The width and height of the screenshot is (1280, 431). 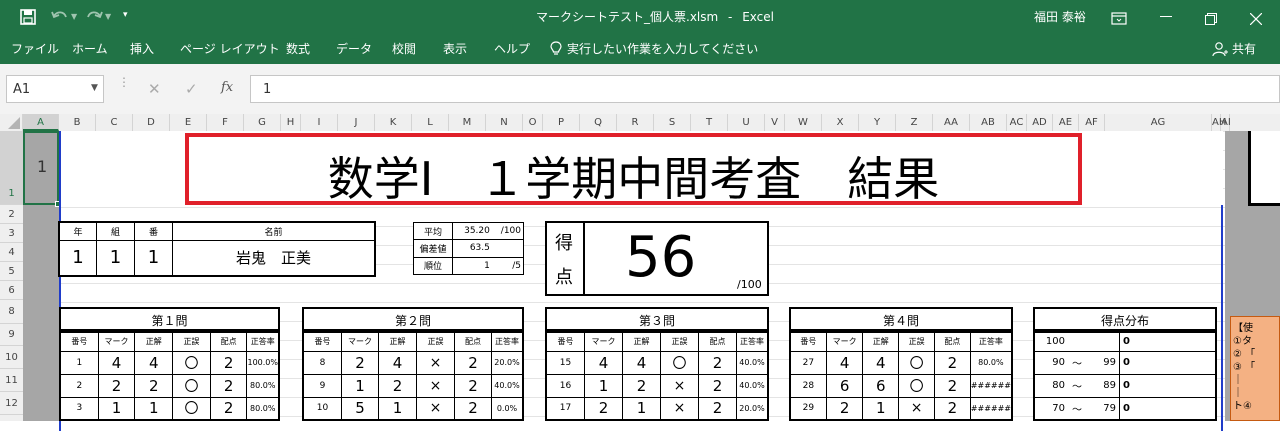 I want to click on tab-help: ヘルプ, so click(x=512, y=49).